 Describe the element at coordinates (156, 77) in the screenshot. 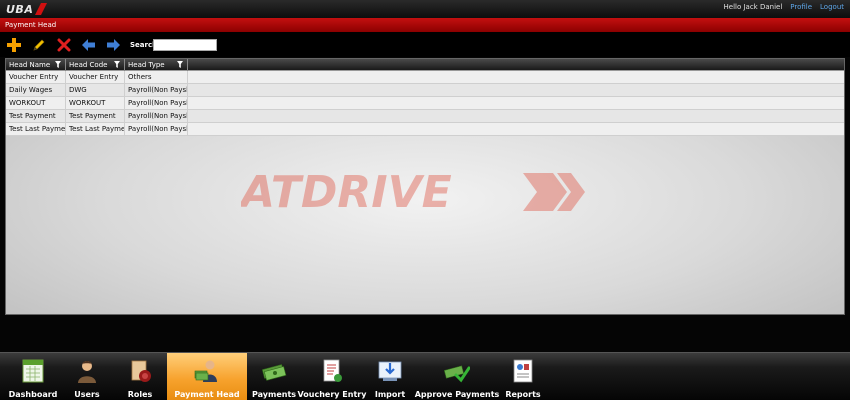

I see `cell-head-type: Others` at that location.